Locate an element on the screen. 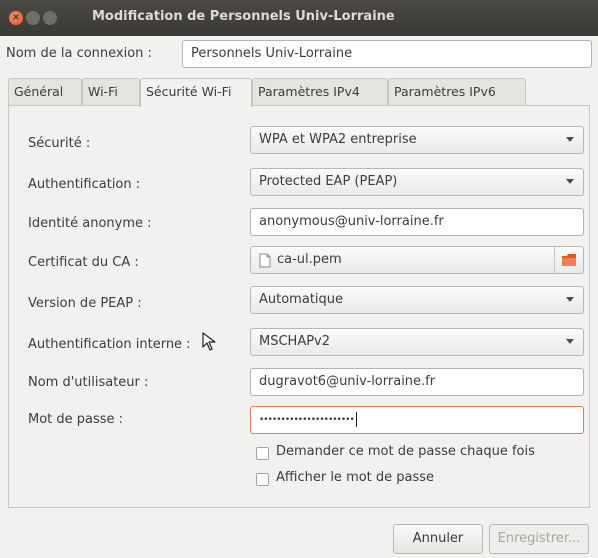 The width and height of the screenshot is (598, 558). folder-button is located at coordinates (568, 260).